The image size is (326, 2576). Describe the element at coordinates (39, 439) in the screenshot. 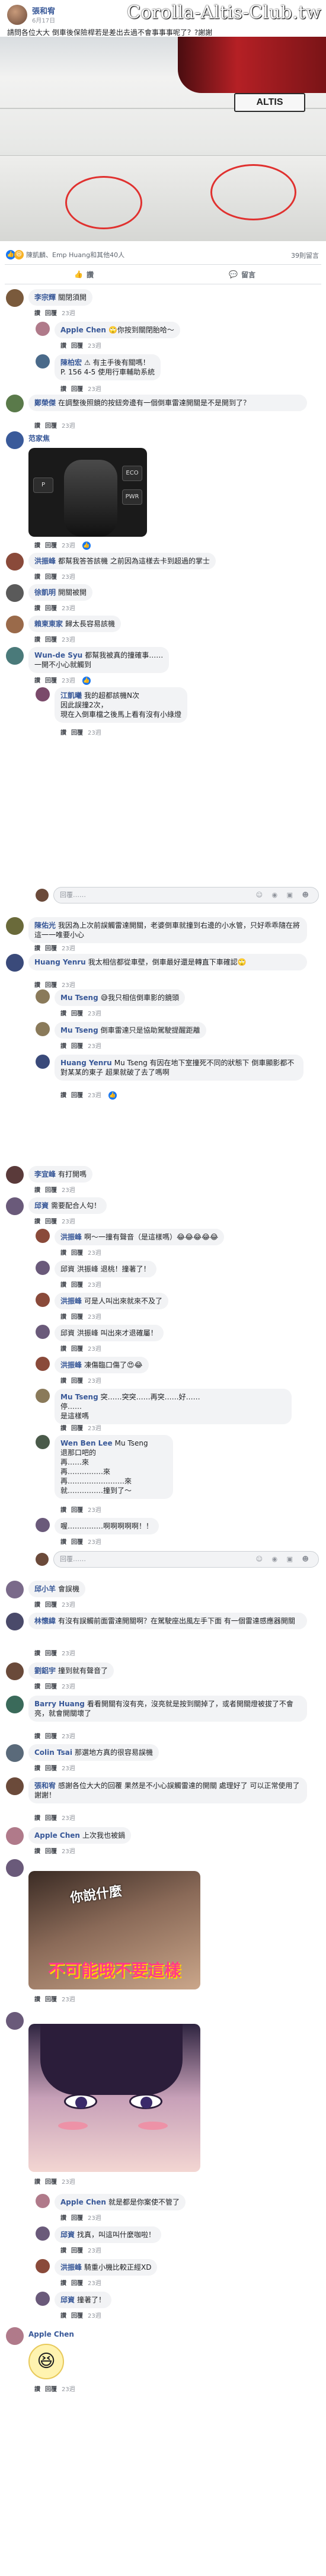

I see `commenter-name: 范家焦` at that location.